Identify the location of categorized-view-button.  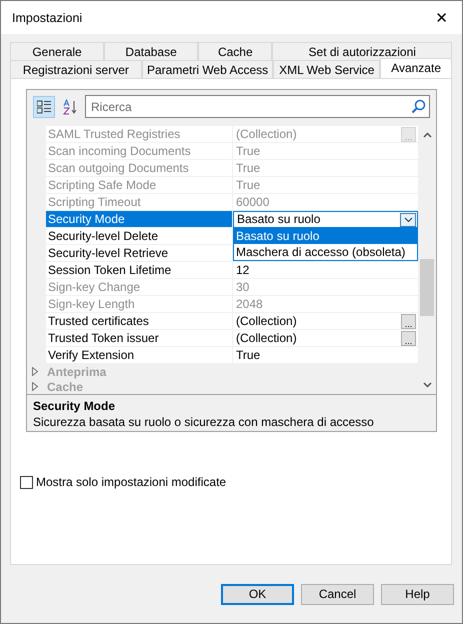
(44, 107).